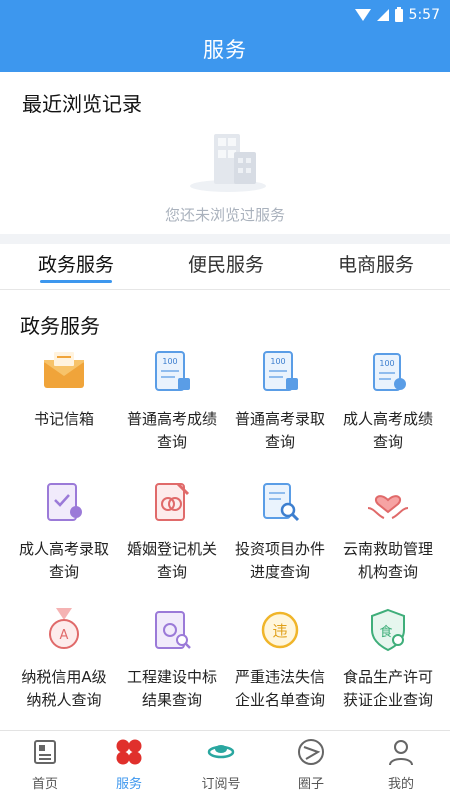  I want to click on signal-icon, so click(382, 15).